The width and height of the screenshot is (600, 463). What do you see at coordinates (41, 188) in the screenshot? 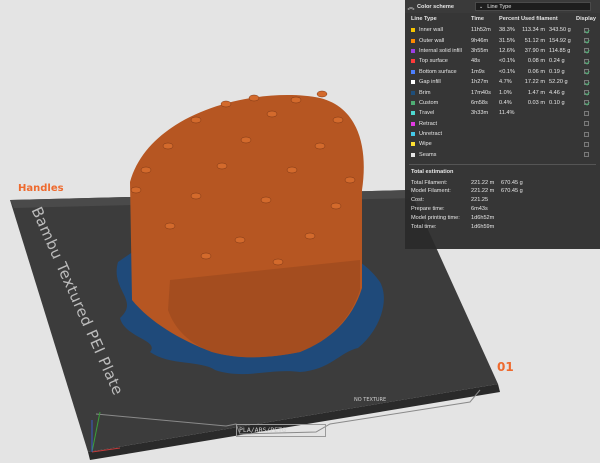
I see `handles-label: Handles` at bounding box center [41, 188].